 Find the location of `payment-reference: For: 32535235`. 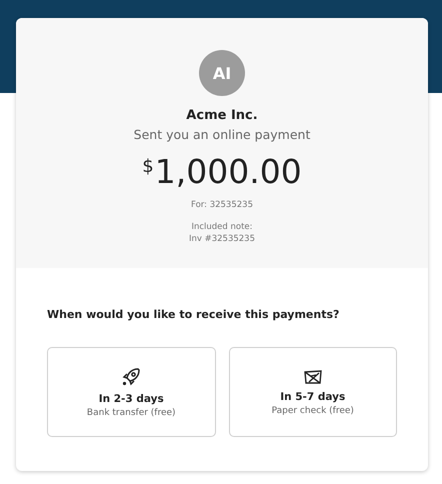

payment-reference: For: 32535235 is located at coordinates (222, 205).